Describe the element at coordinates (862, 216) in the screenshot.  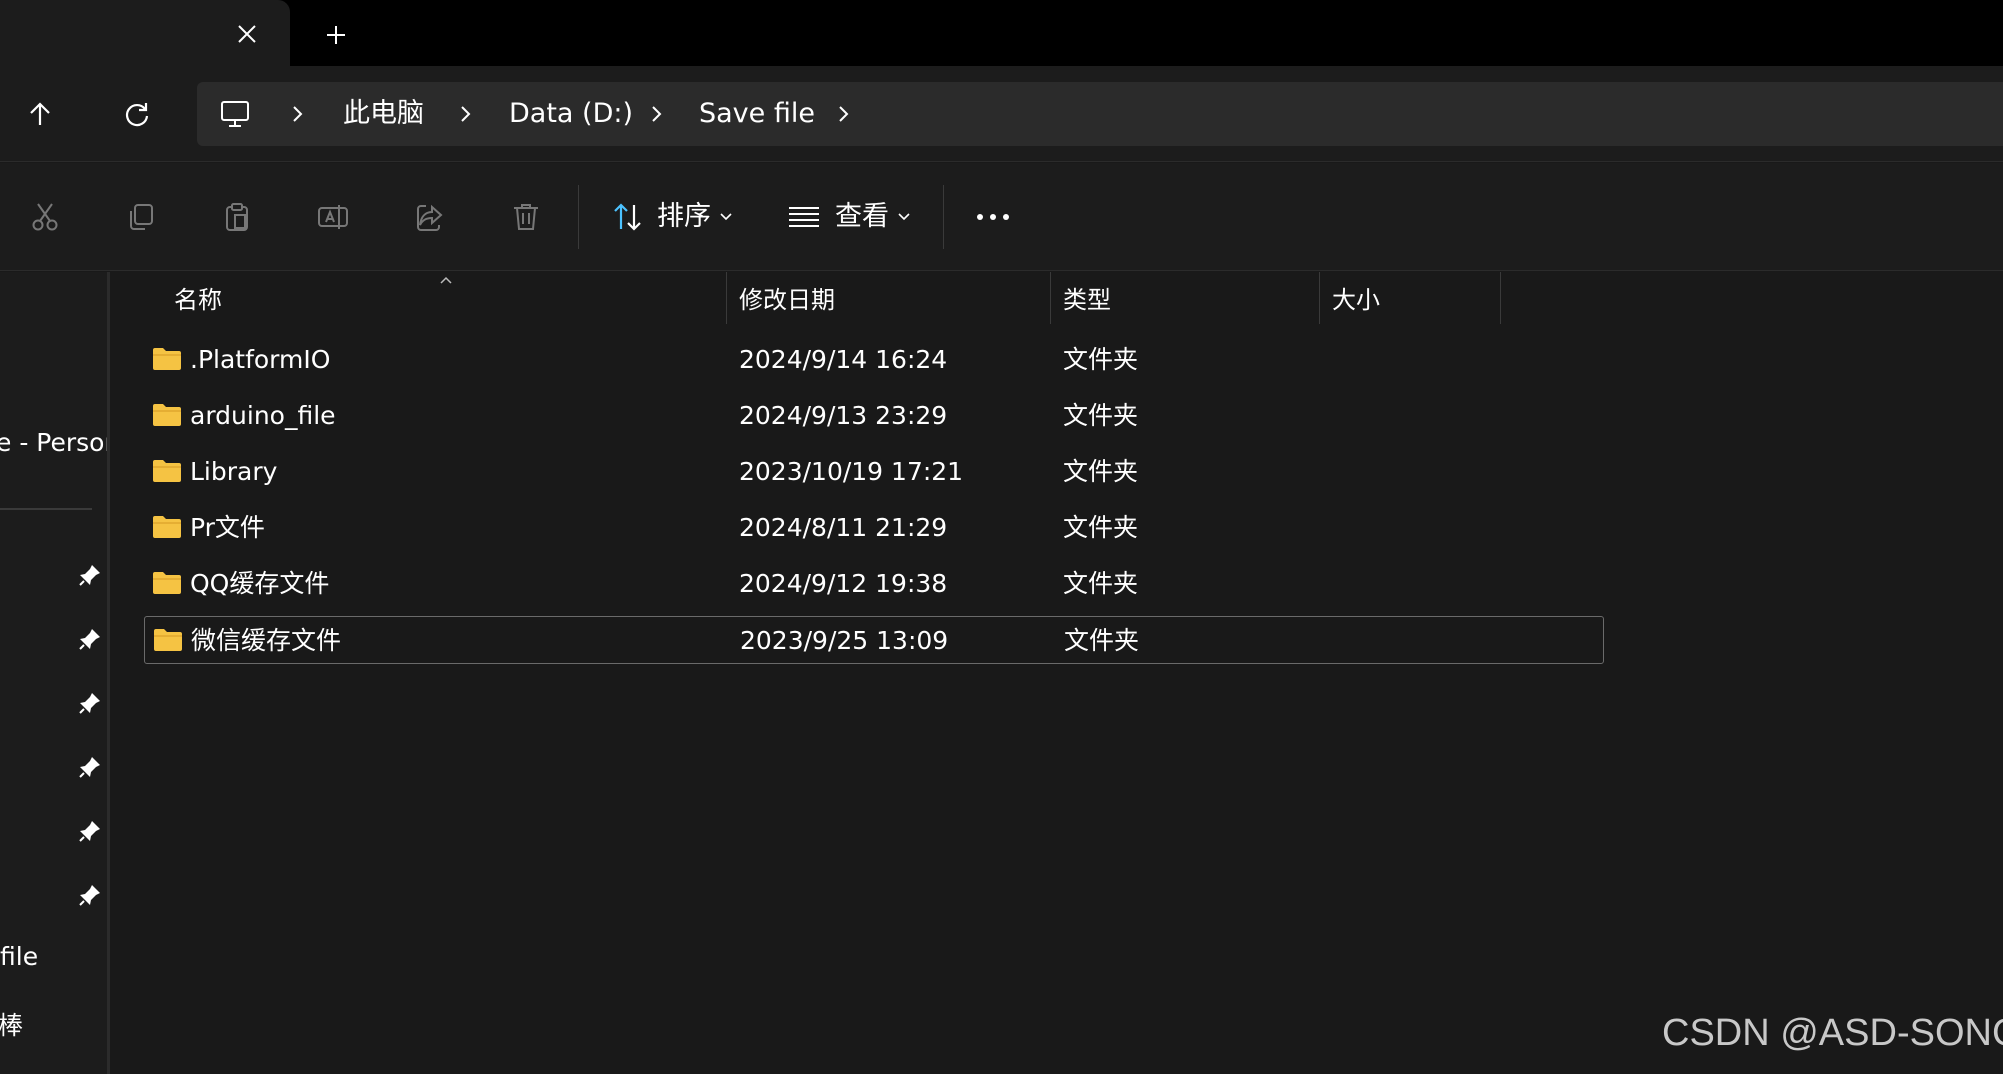
I see `view-label: 查看` at that location.